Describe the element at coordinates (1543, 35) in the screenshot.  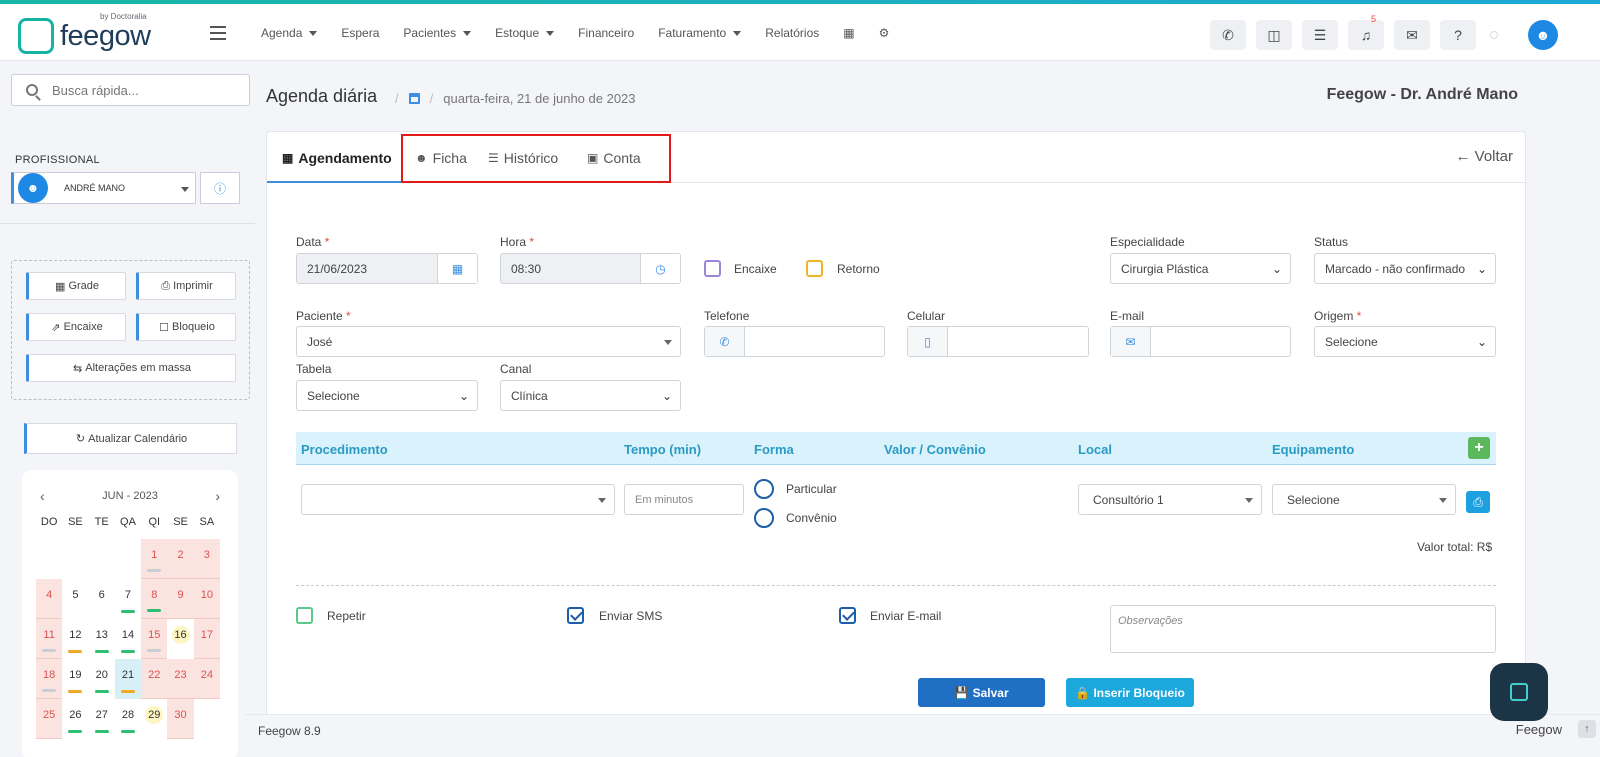
I see `user-avatar: ☻` at that location.